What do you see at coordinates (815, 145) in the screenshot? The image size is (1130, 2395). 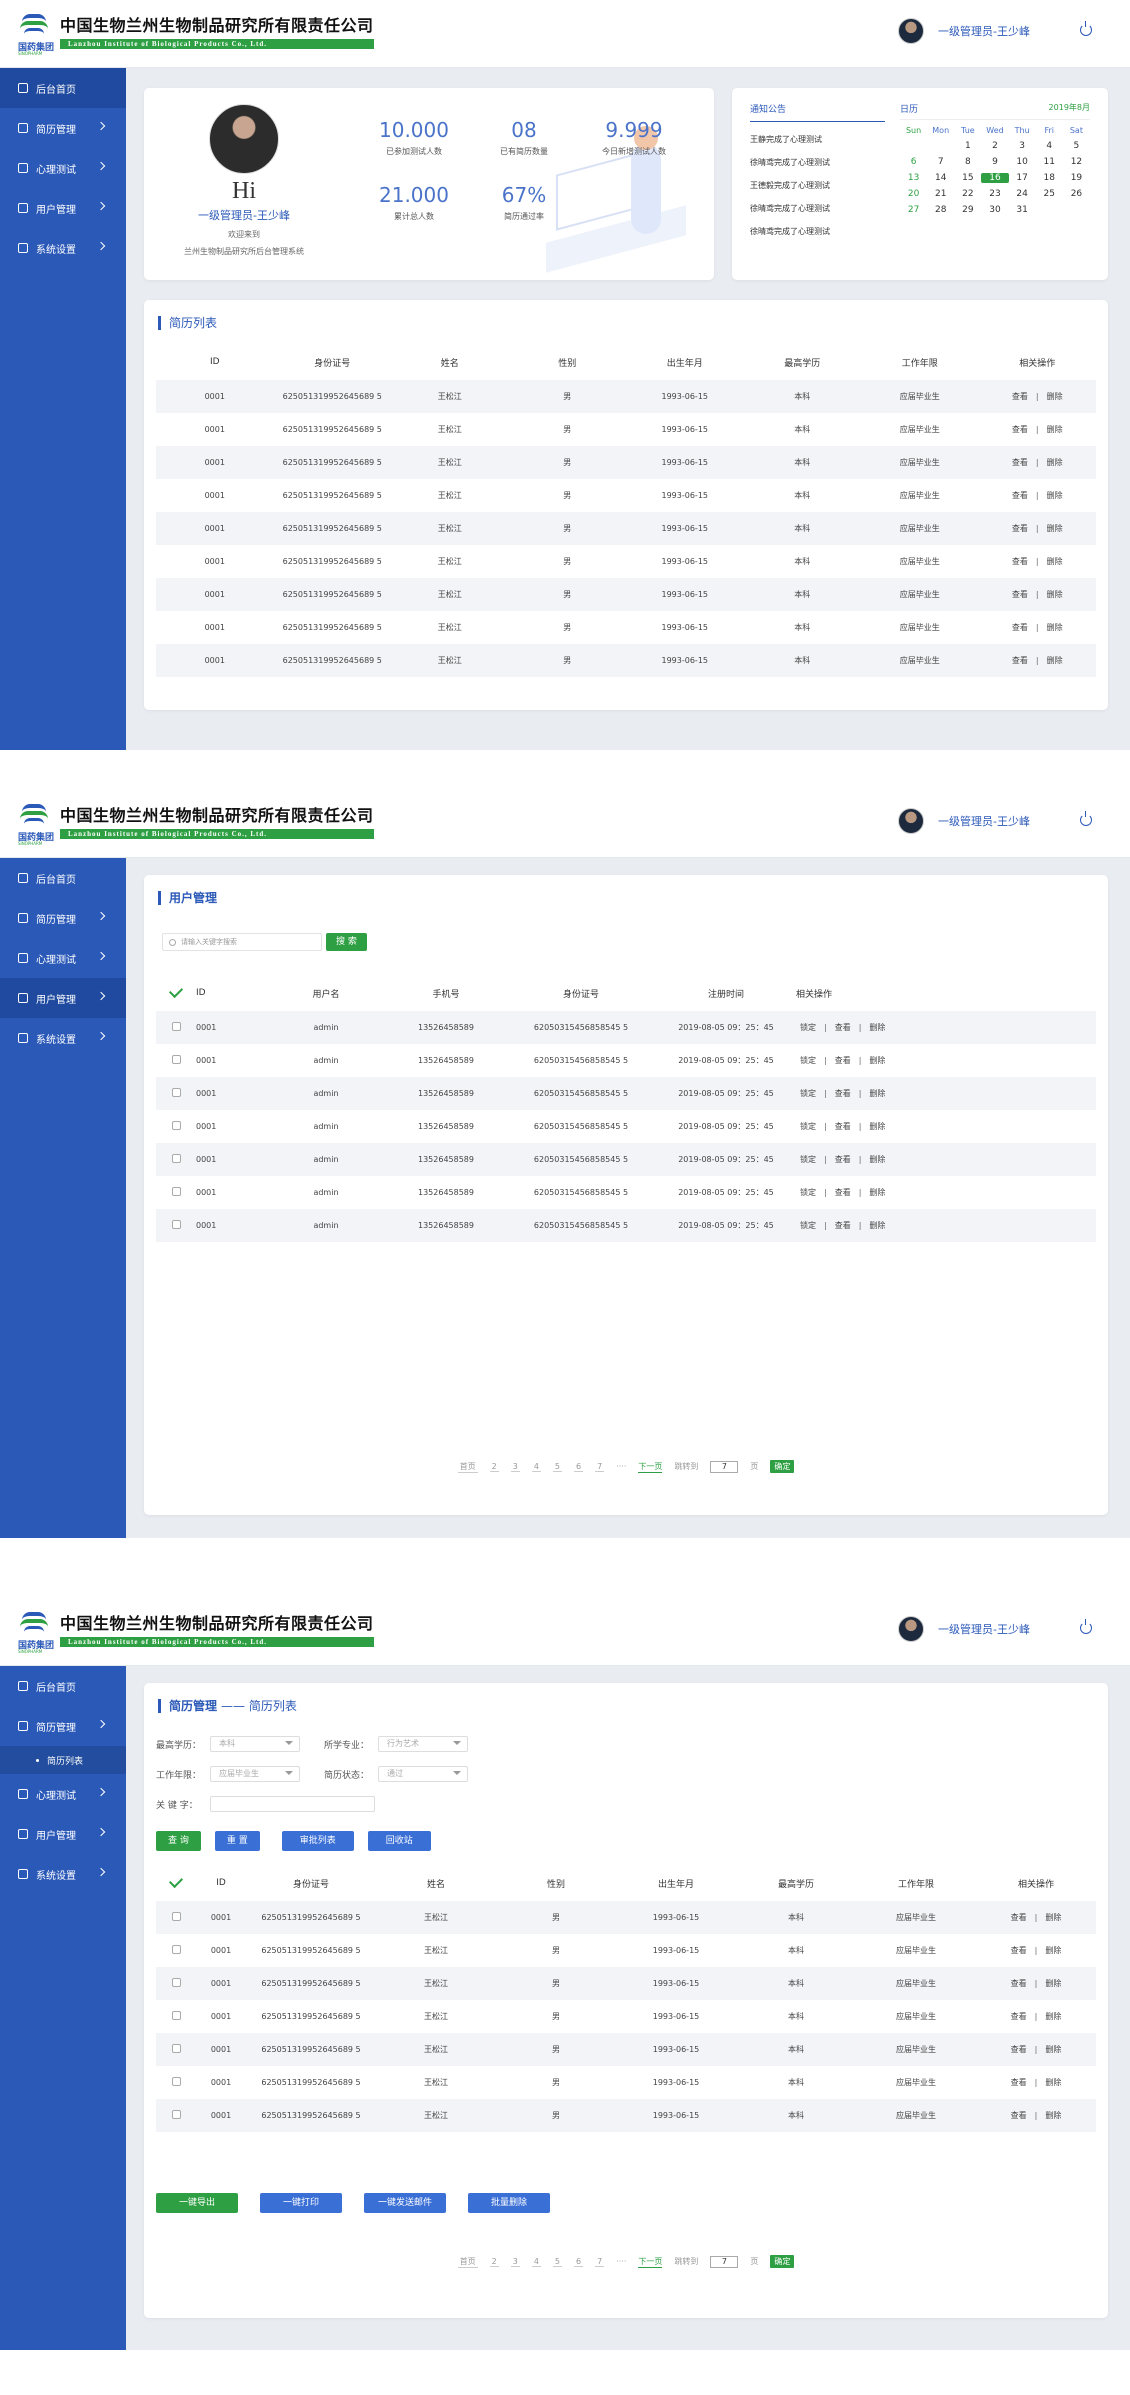 I see `list-item: 王静完成了心理测试` at bounding box center [815, 145].